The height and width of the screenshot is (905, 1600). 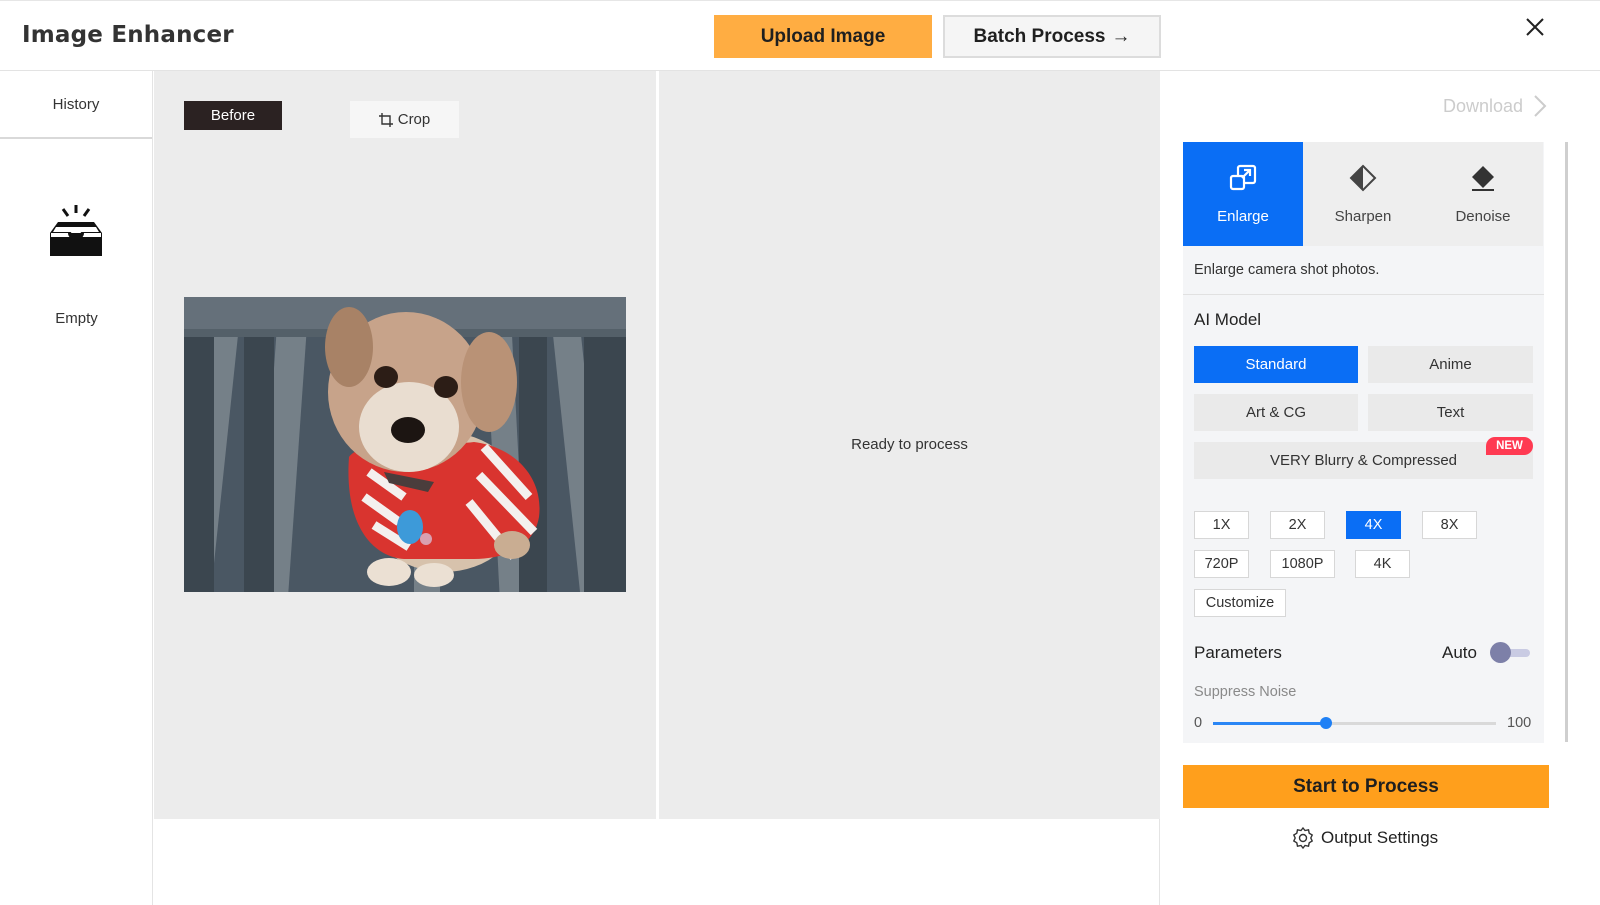 I want to click on download-button: Download, so click(x=1495, y=106).